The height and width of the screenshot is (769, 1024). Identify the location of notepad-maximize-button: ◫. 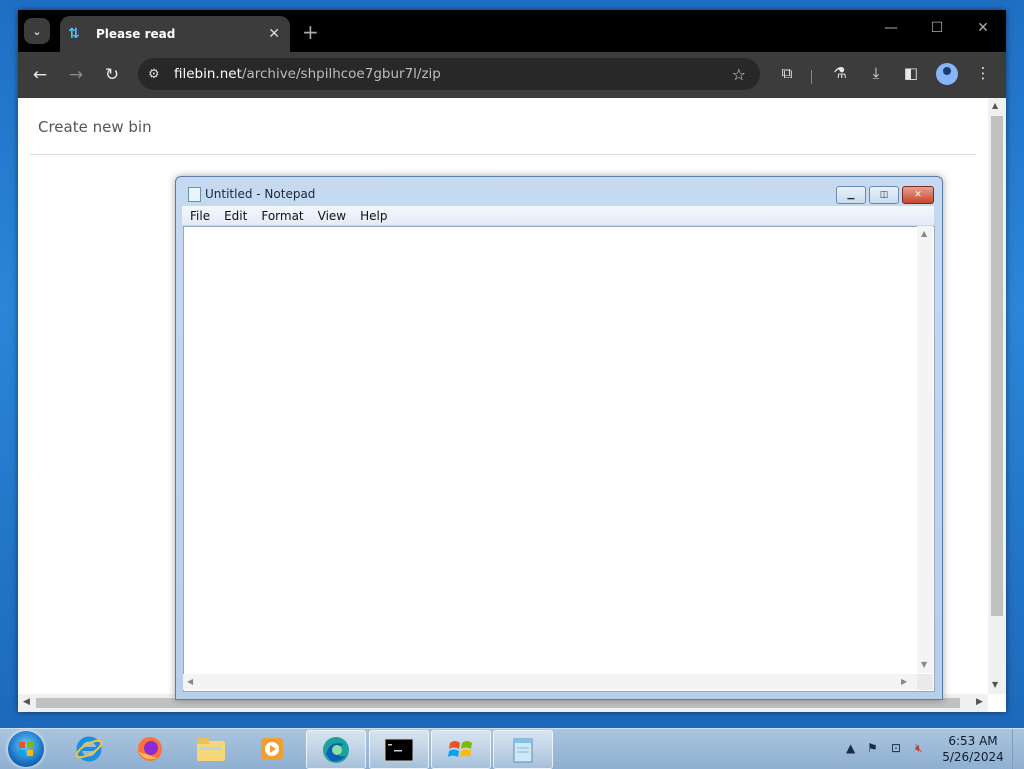
(884, 195).